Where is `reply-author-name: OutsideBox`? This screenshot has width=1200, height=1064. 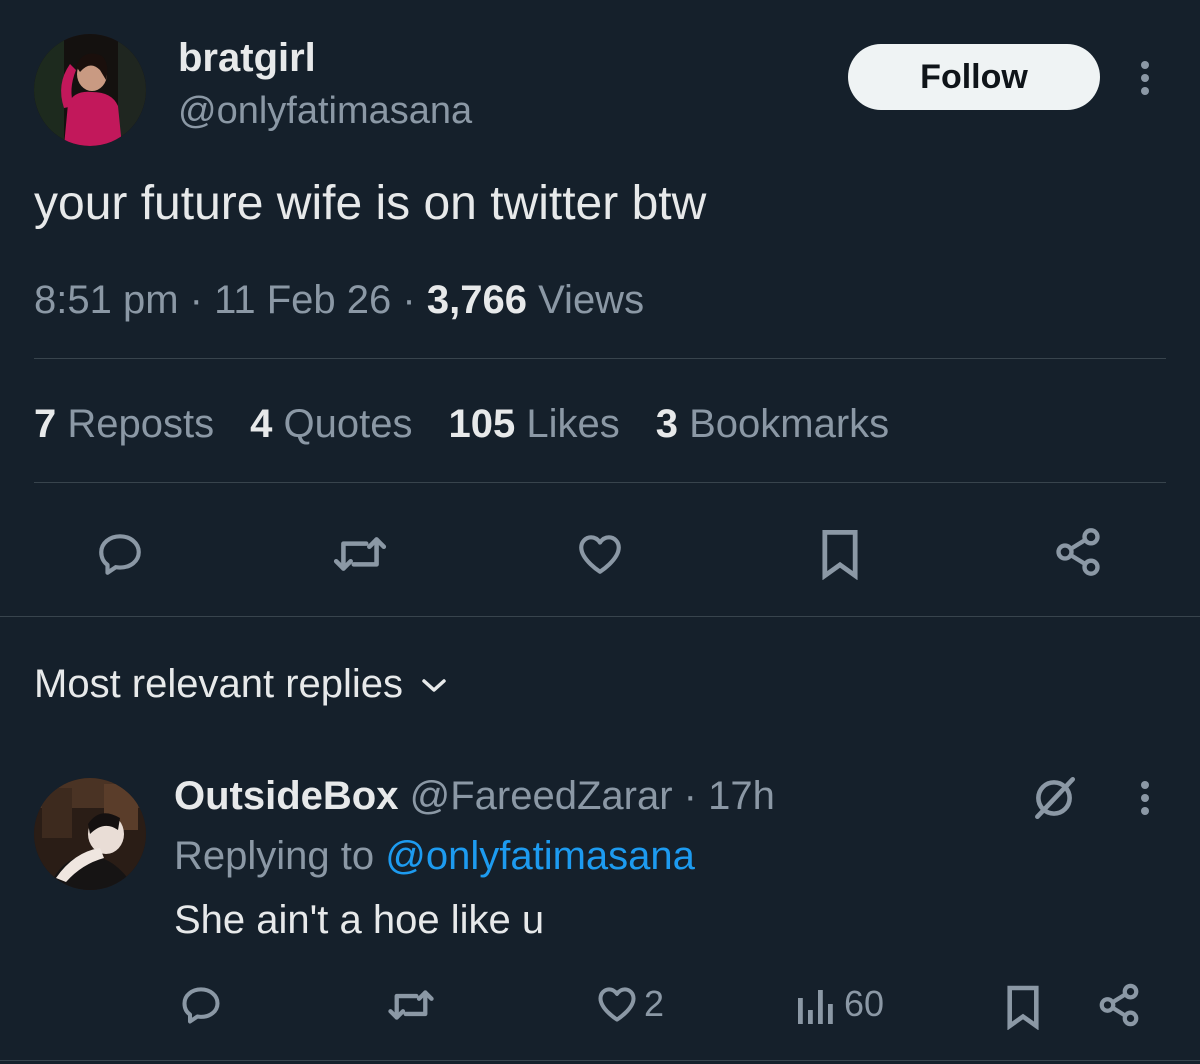
reply-author-name: OutsideBox is located at coordinates (286, 796).